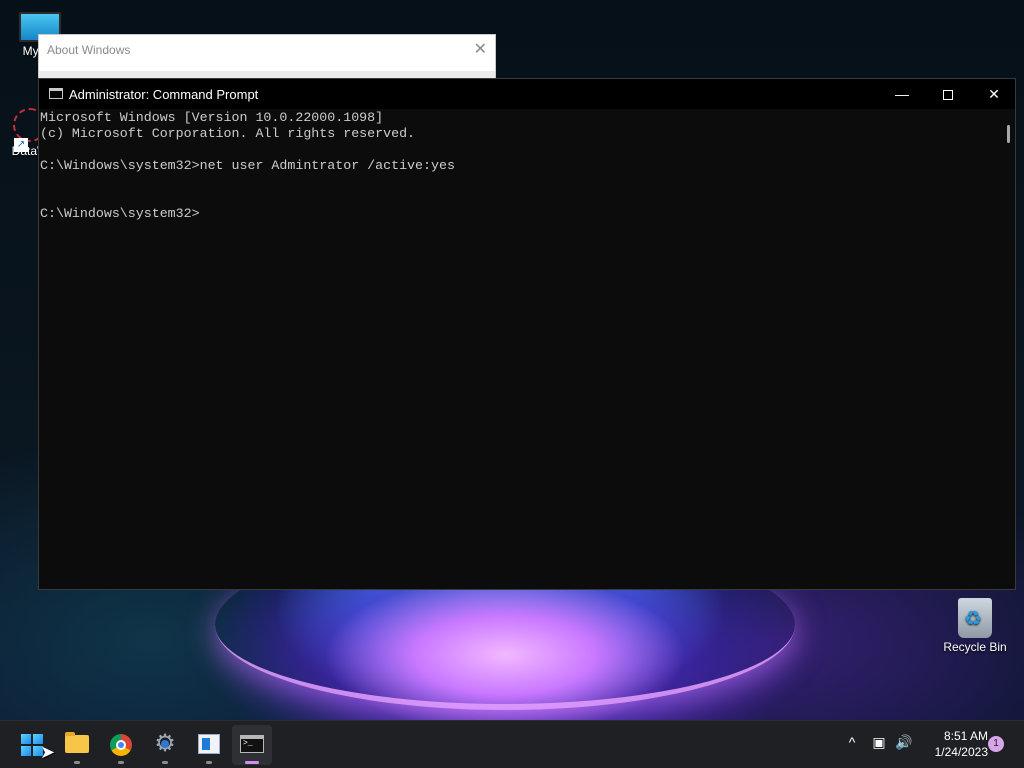  I want to click on minimize-icon: —, so click(902, 94).